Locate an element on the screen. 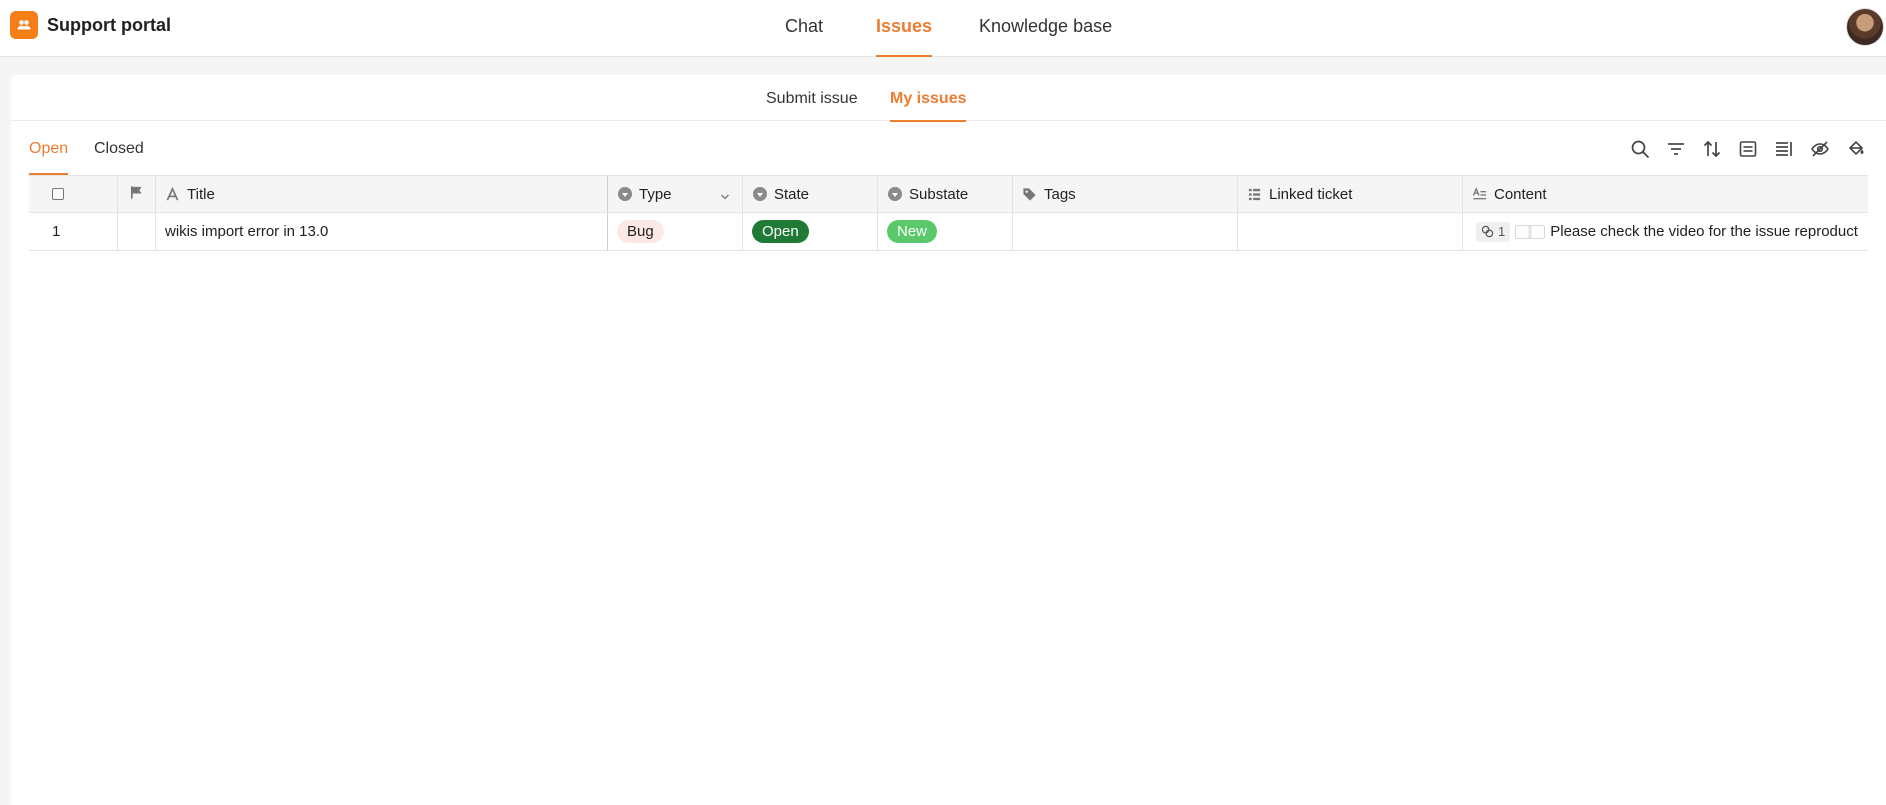  tag-icon is located at coordinates (1029, 194).